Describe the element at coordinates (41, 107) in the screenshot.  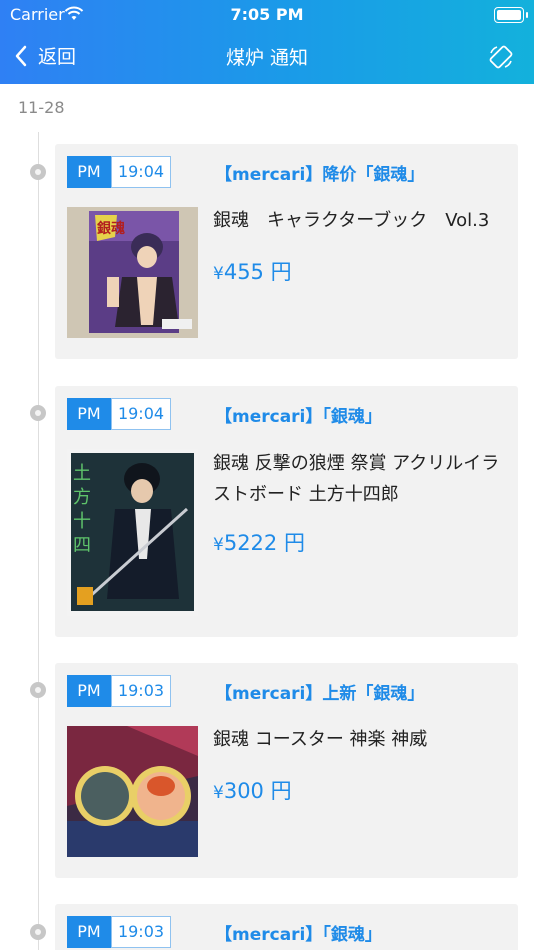
I see `date-label: 11-28` at that location.